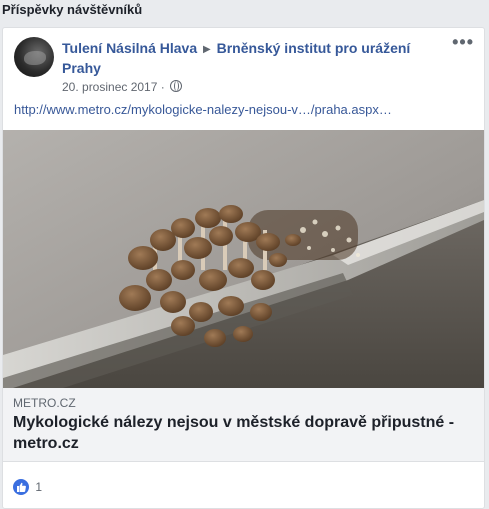 This screenshot has height=509, width=489. I want to click on reactions-summary: 1, so click(27, 487).